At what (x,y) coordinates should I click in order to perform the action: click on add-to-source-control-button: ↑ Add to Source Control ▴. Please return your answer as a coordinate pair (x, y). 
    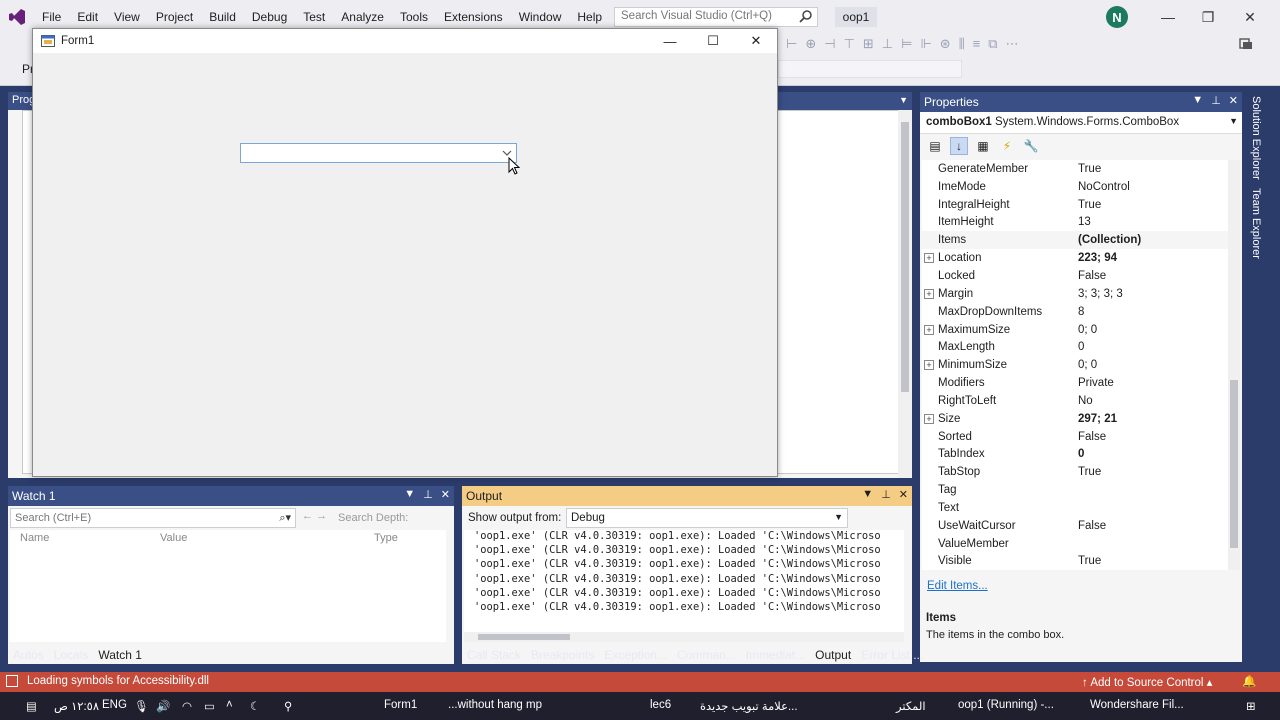
    Looking at the image, I should click on (1147, 682).